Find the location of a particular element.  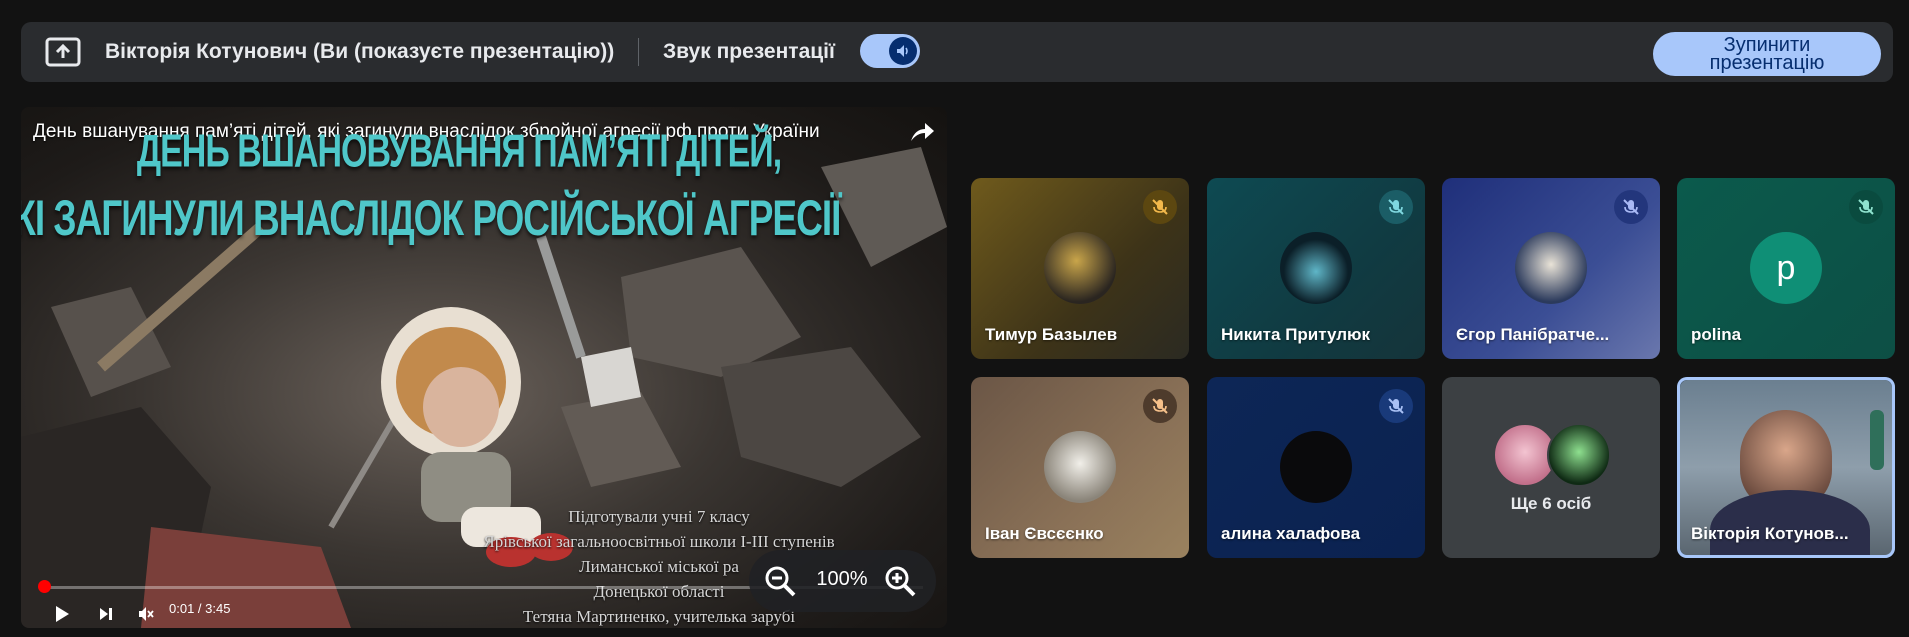

more-participants-tile: Ще 6 осіб is located at coordinates (1551, 467).